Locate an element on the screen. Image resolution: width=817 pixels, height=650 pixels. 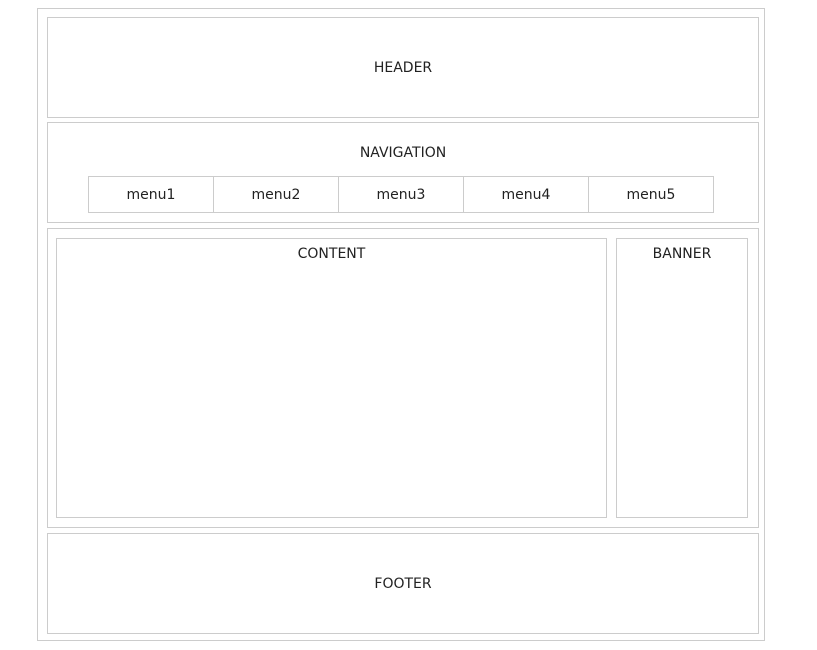
menu-item-2: menu2 is located at coordinates (276, 194).